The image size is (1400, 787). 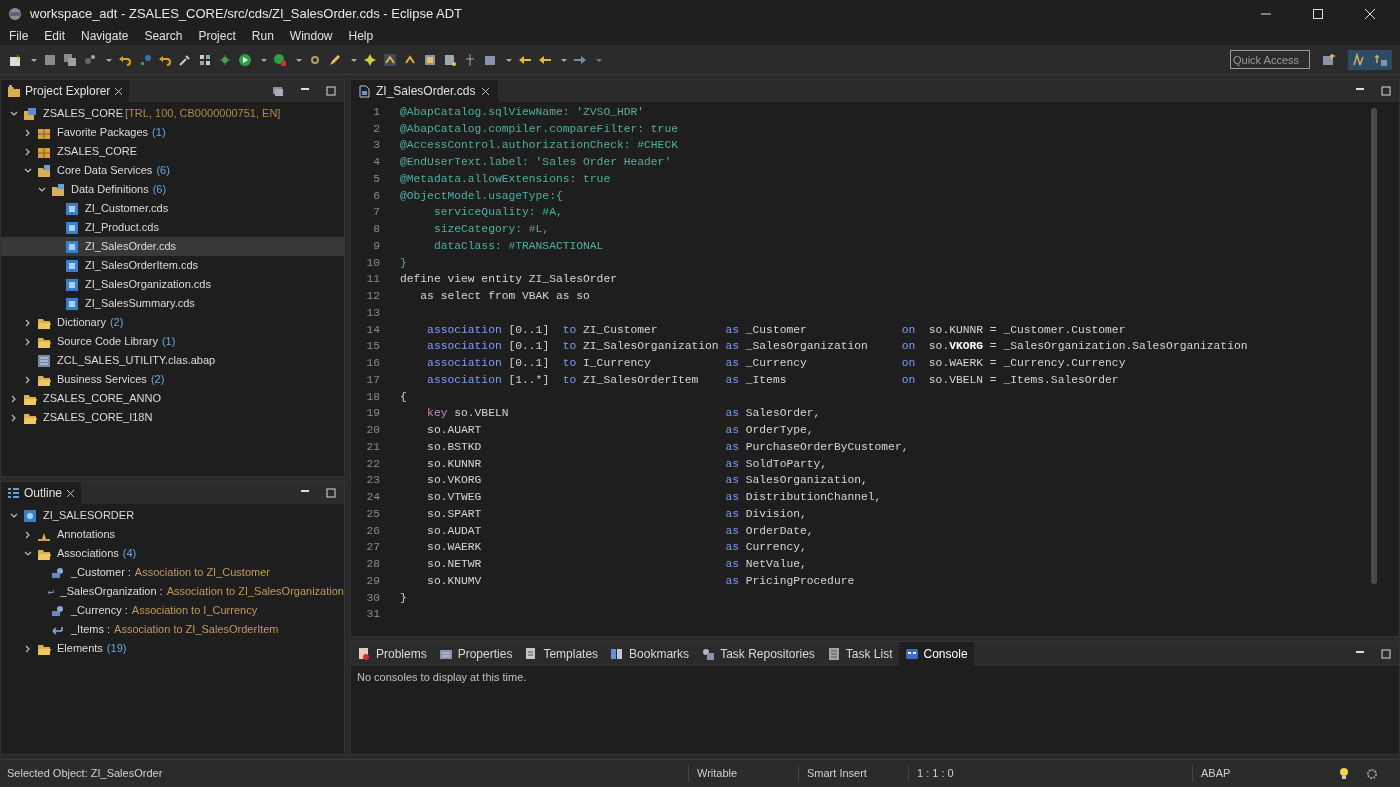 I want to click on collapse-all-icon, so click(x=278, y=91).